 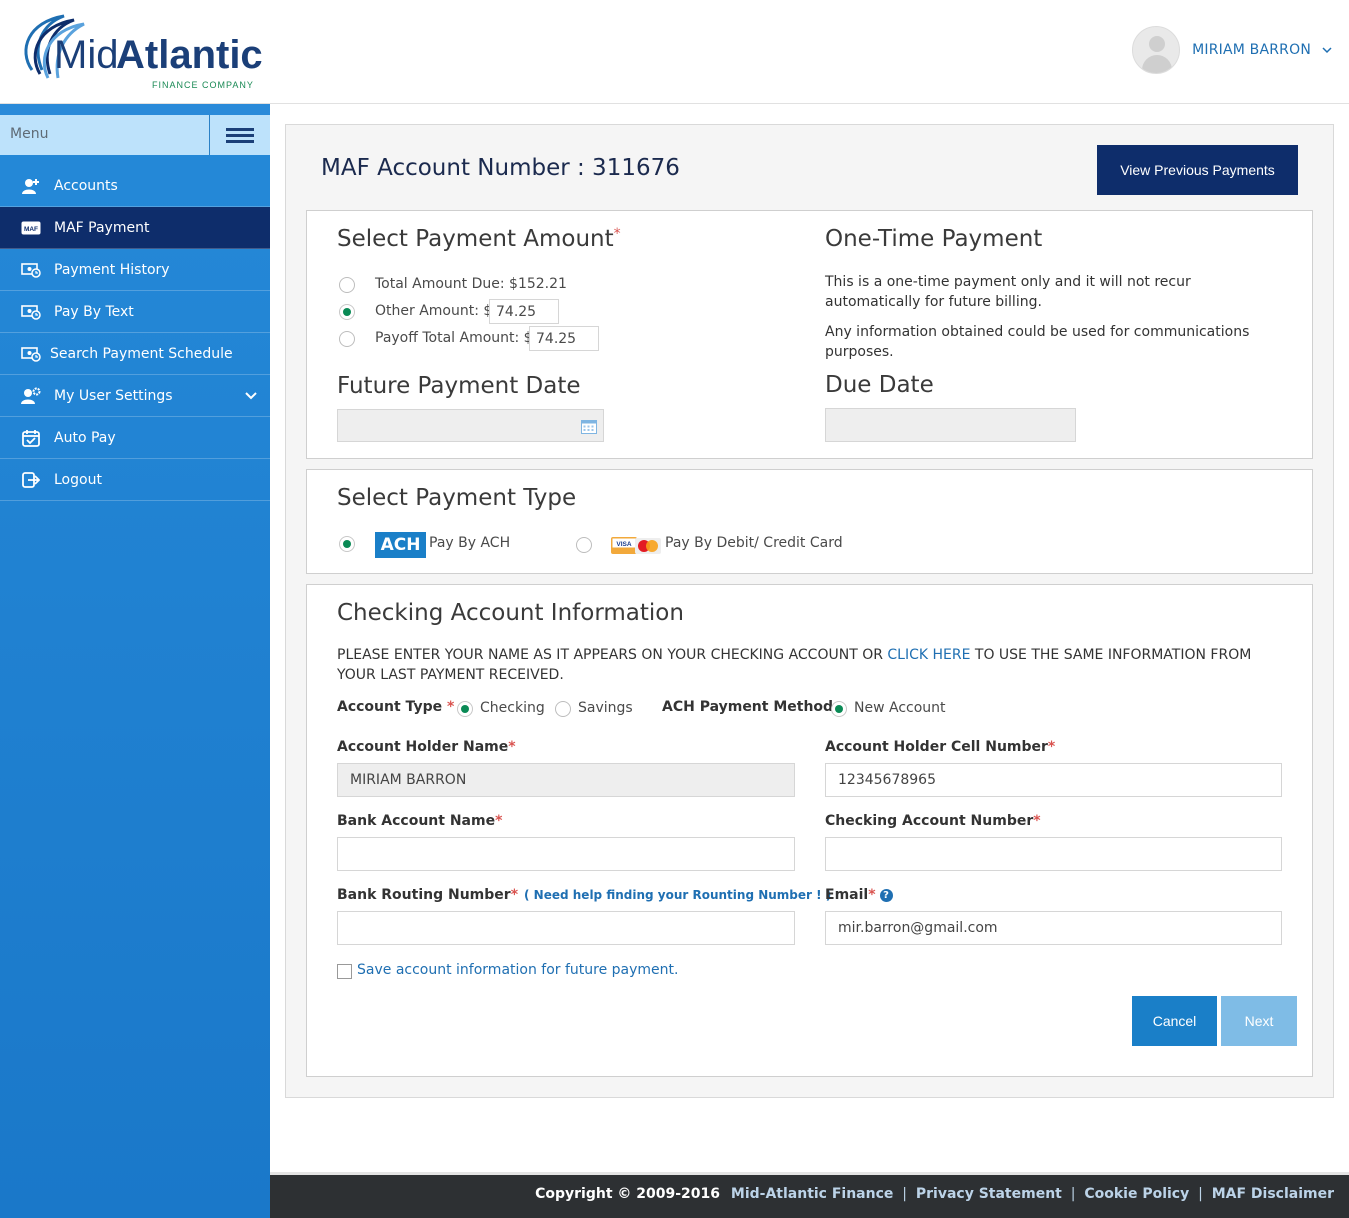 I want to click on select-payment-type-title: Select Payment Type, so click(x=457, y=498).